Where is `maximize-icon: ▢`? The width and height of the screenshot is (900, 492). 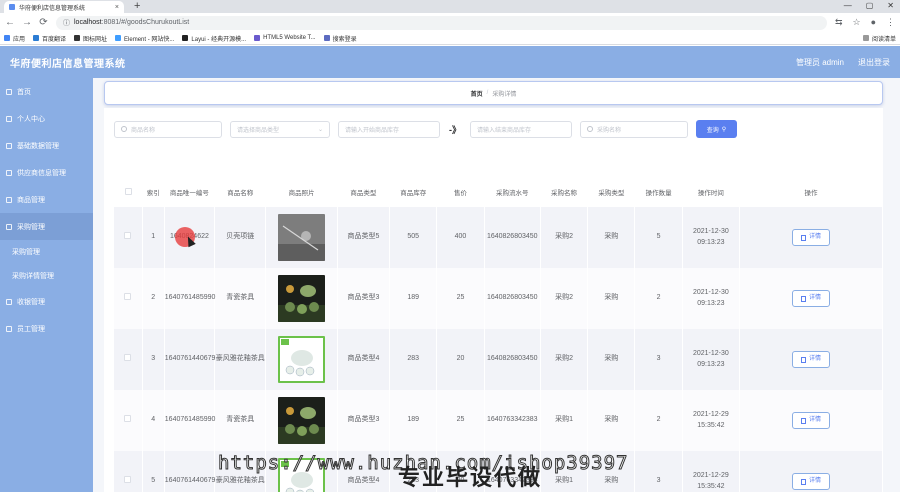 maximize-icon: ▢ is located at coordinates (870, 6).